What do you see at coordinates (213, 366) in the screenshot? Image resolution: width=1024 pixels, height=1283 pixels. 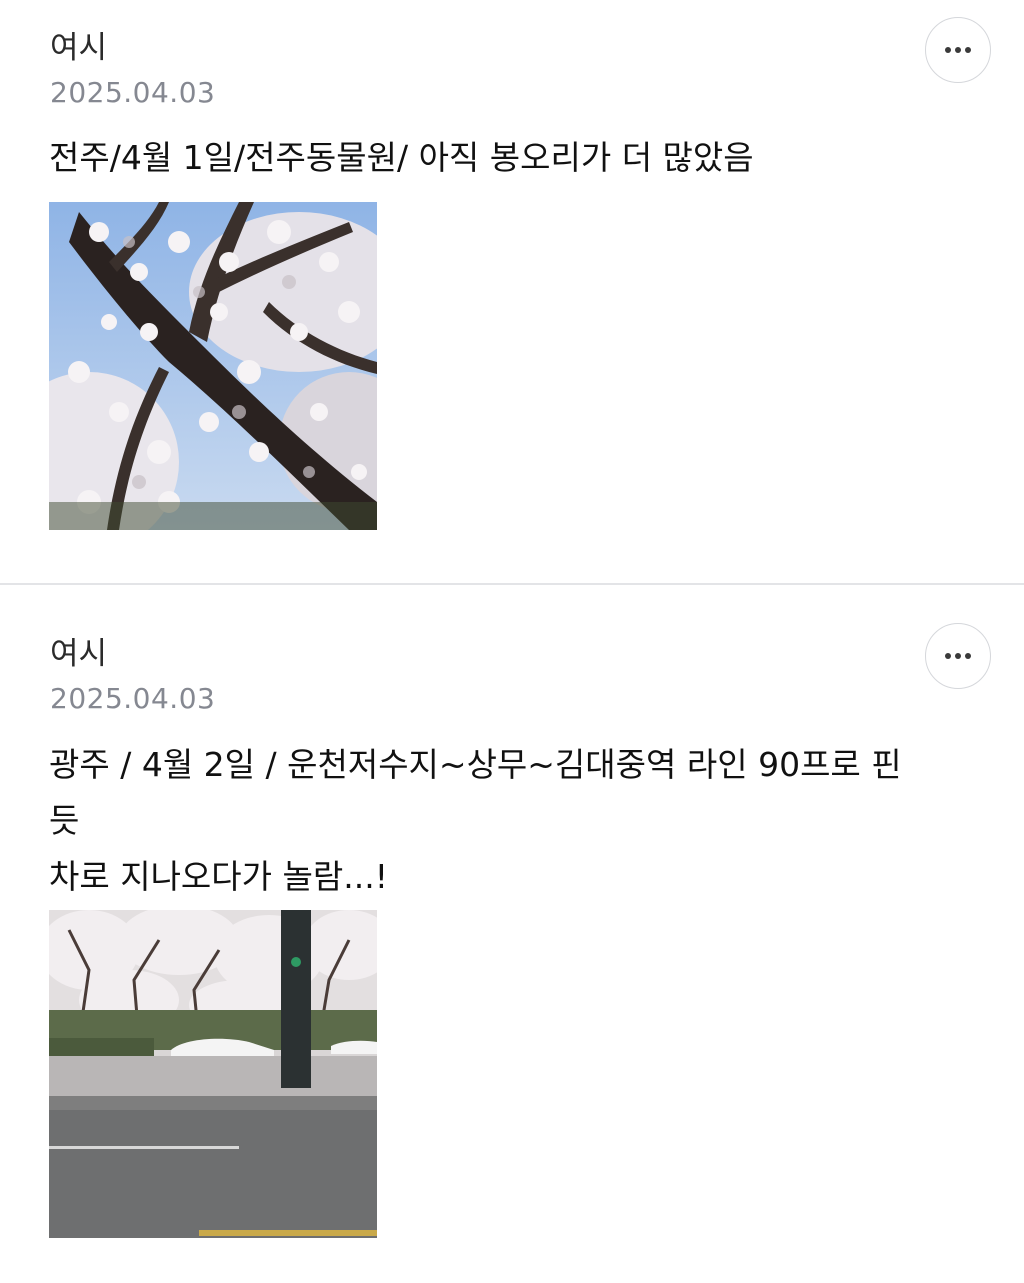 I see `post-photo-cherry-tree` at bounding box center [213, 366].